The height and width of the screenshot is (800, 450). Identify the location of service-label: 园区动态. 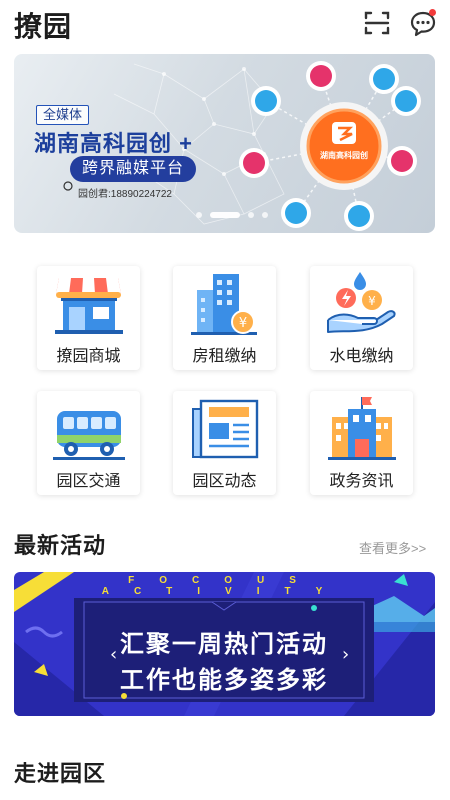
(224, 481).